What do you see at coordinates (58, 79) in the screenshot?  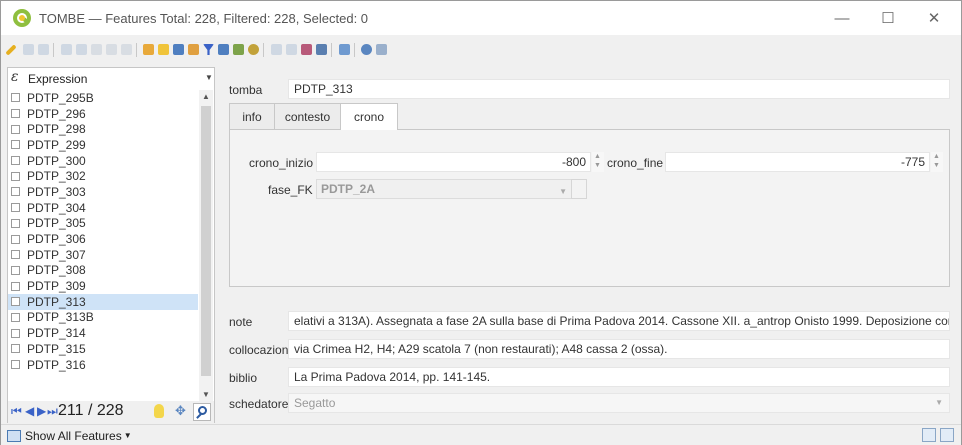 I see `expression-label: Expression` at bounding box center [58, 79].